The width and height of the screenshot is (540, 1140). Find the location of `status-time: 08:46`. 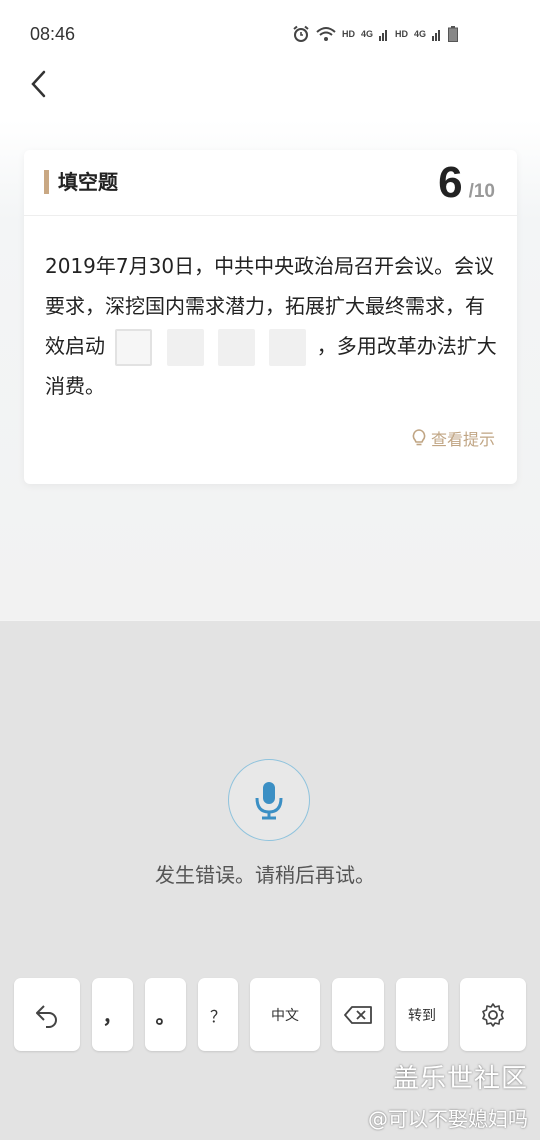

status-time: 08:46 is located at coordinates (53, 34).